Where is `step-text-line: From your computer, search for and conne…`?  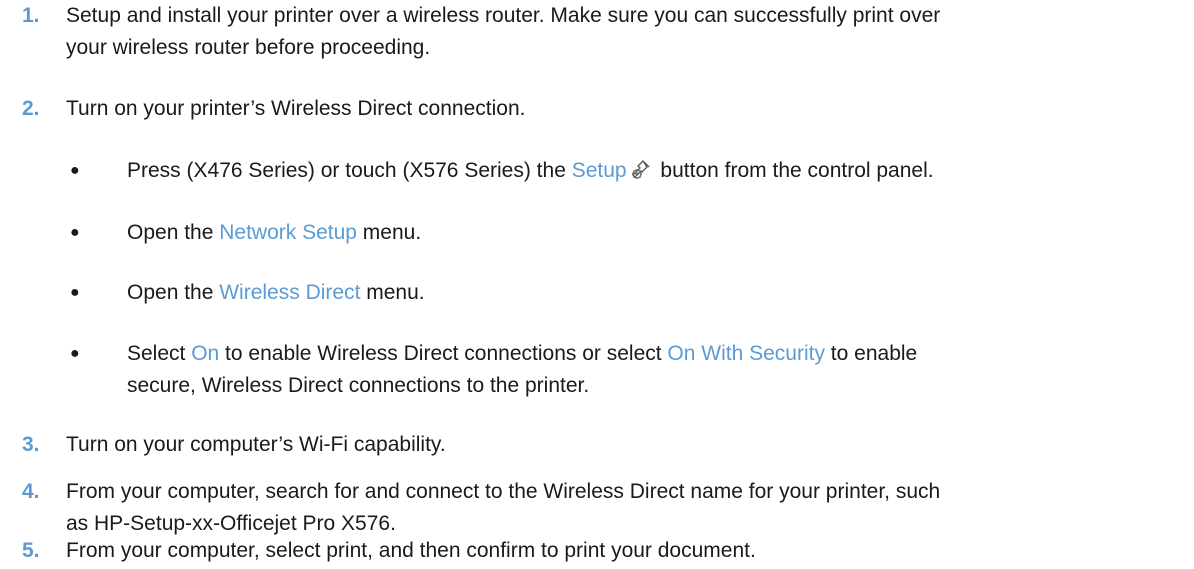 step-text-line: From your computer, search for and conne… is located at coordinates (503, 491).